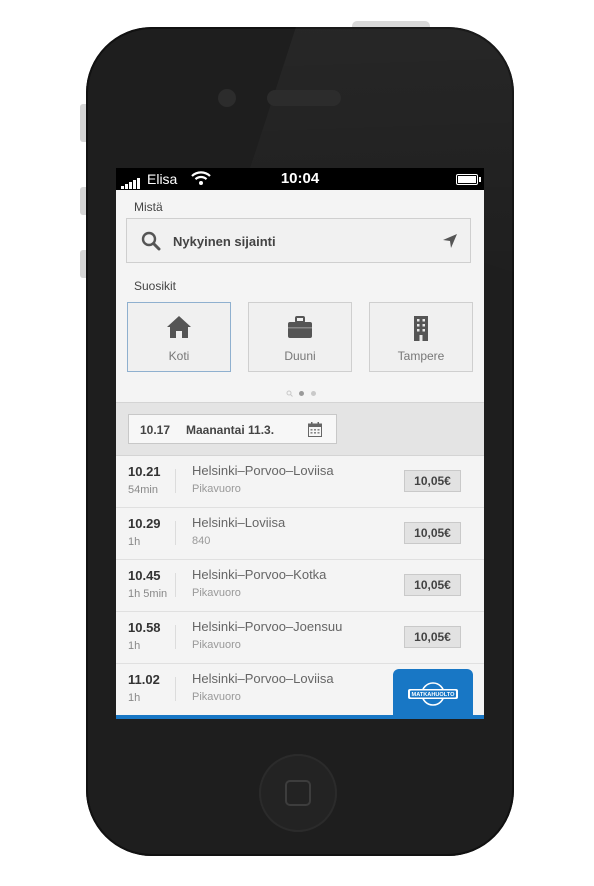 The image size is (594, 886). Describe the element at coordinates (201, 541) in the screenshot. I see `departure-type: 840` at that location.